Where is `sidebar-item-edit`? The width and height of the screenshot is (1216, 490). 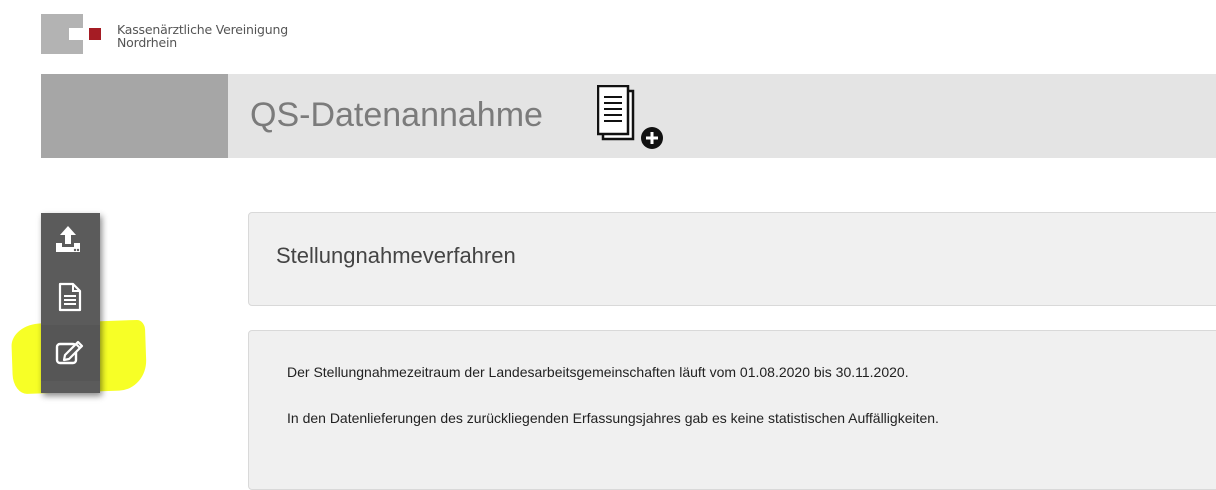 sidebar-item-edit is located at coordinates (70, 353).